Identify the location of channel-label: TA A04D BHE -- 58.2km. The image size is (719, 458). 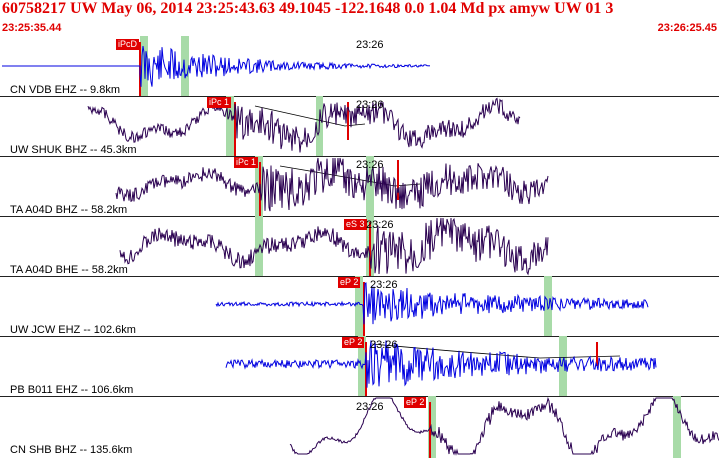
(69, 270).